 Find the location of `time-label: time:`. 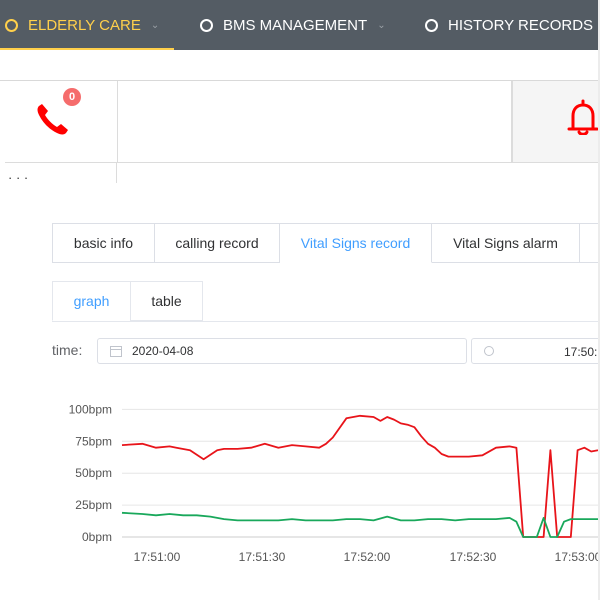

time-label: time: is located at coordinates (67, 350).